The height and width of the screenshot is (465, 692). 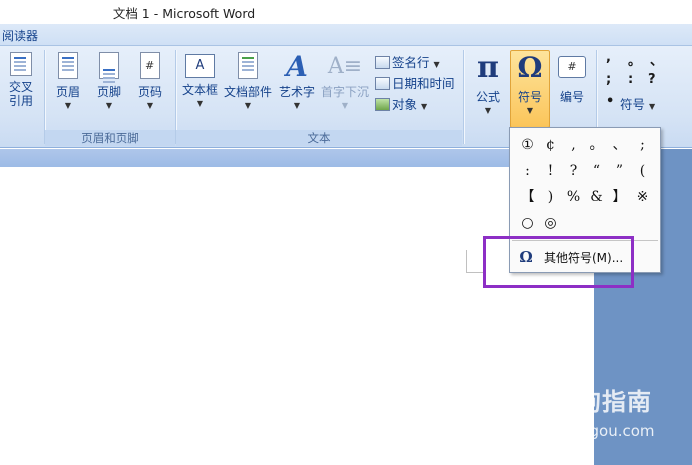 I want to click on watermark-url: zhinan.sogou.com, so click(x=586, y=431).